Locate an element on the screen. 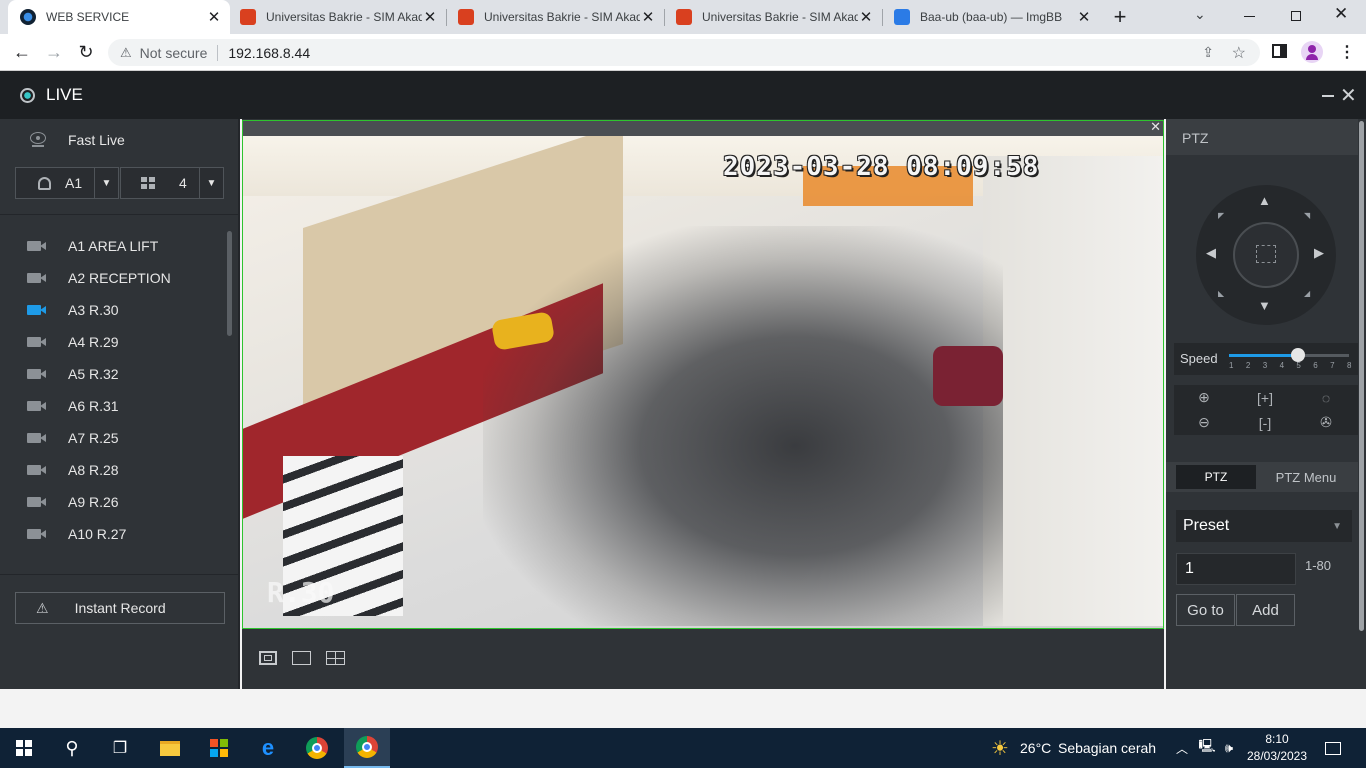 Image resolution: width=1366 pixels, height=768 pixels. ptz-direction-pad: ▲ ▼ ◀ ▶ ◤ ◥ ◣ ◢ is located at coordinates (1266, 255).